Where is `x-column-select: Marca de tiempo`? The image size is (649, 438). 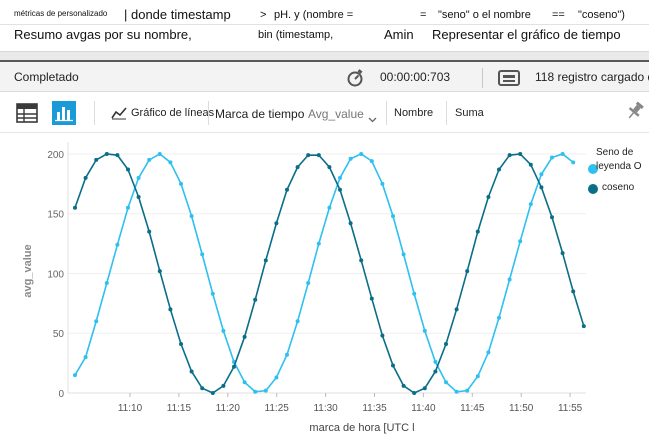 x-column-select: Marca de tiempo is located at coordinates (259, 114).